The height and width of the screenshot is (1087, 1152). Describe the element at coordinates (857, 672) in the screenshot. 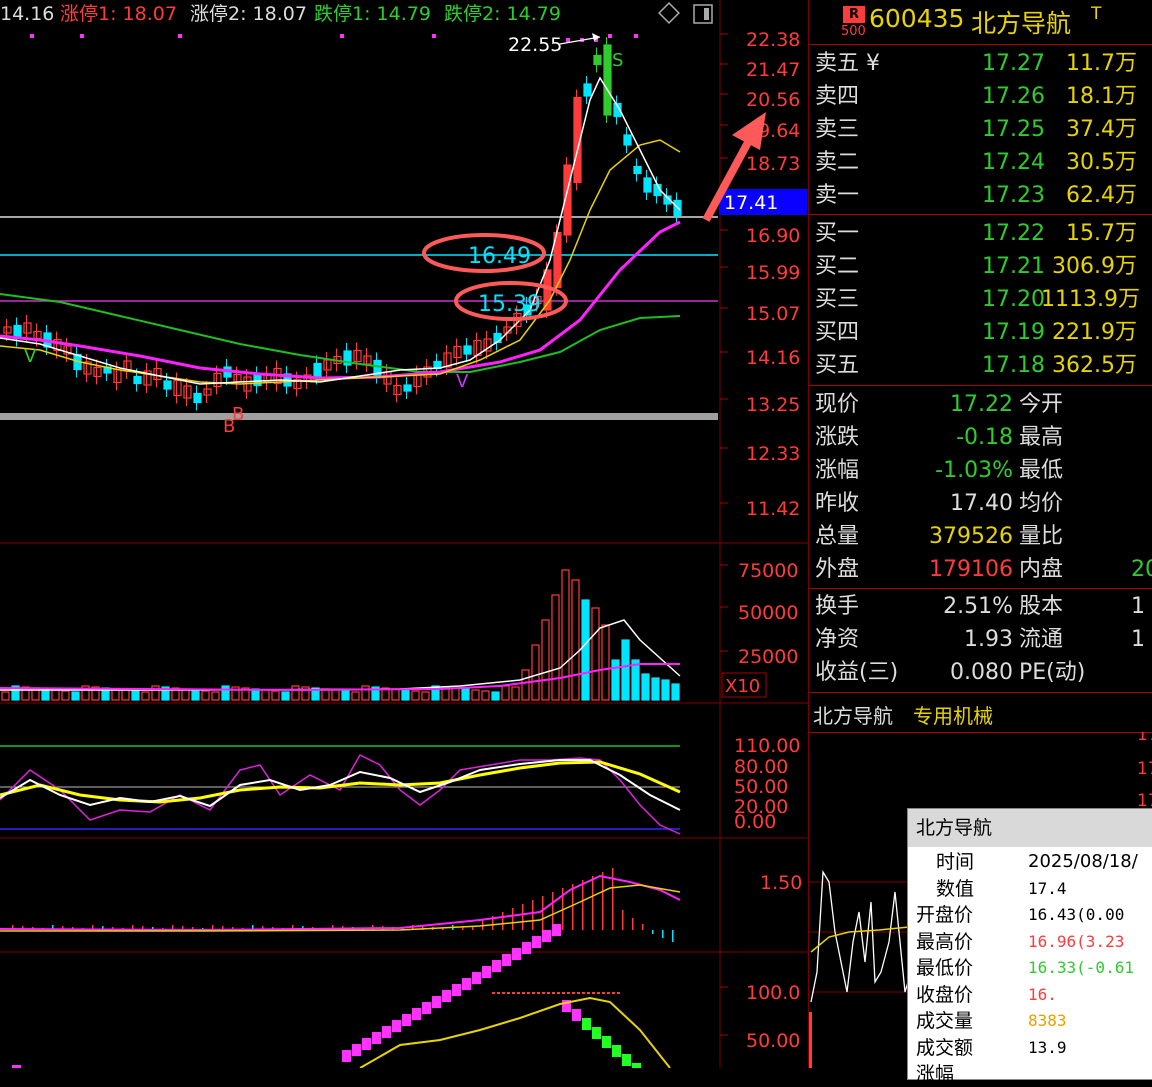

I see `stat2-row-label: 收益(三)` at that location.